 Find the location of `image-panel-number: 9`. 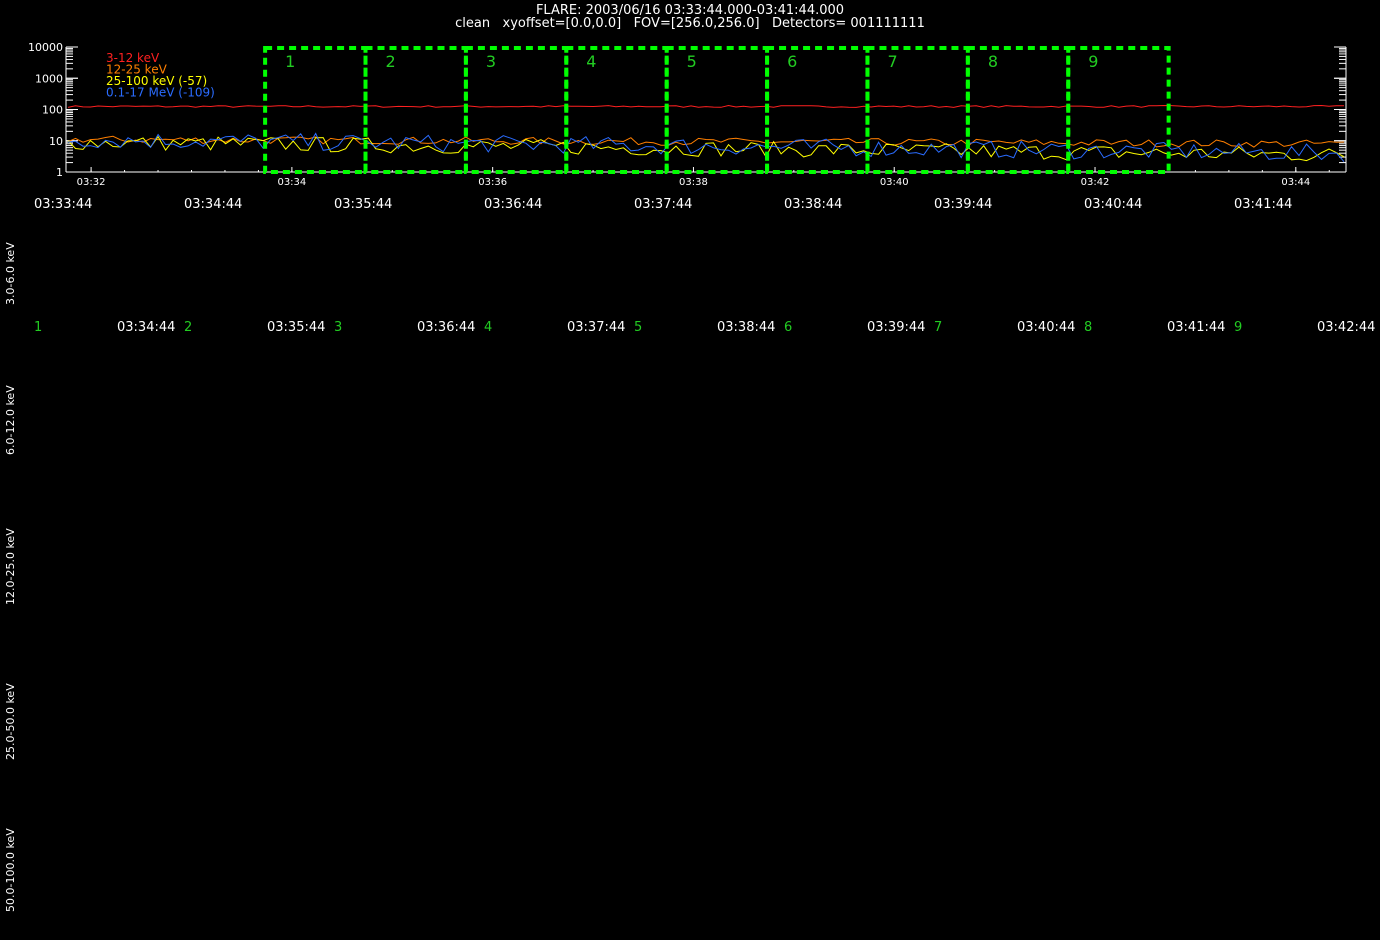

image-panel-number: 9 is located at coordinates (1238, 327).